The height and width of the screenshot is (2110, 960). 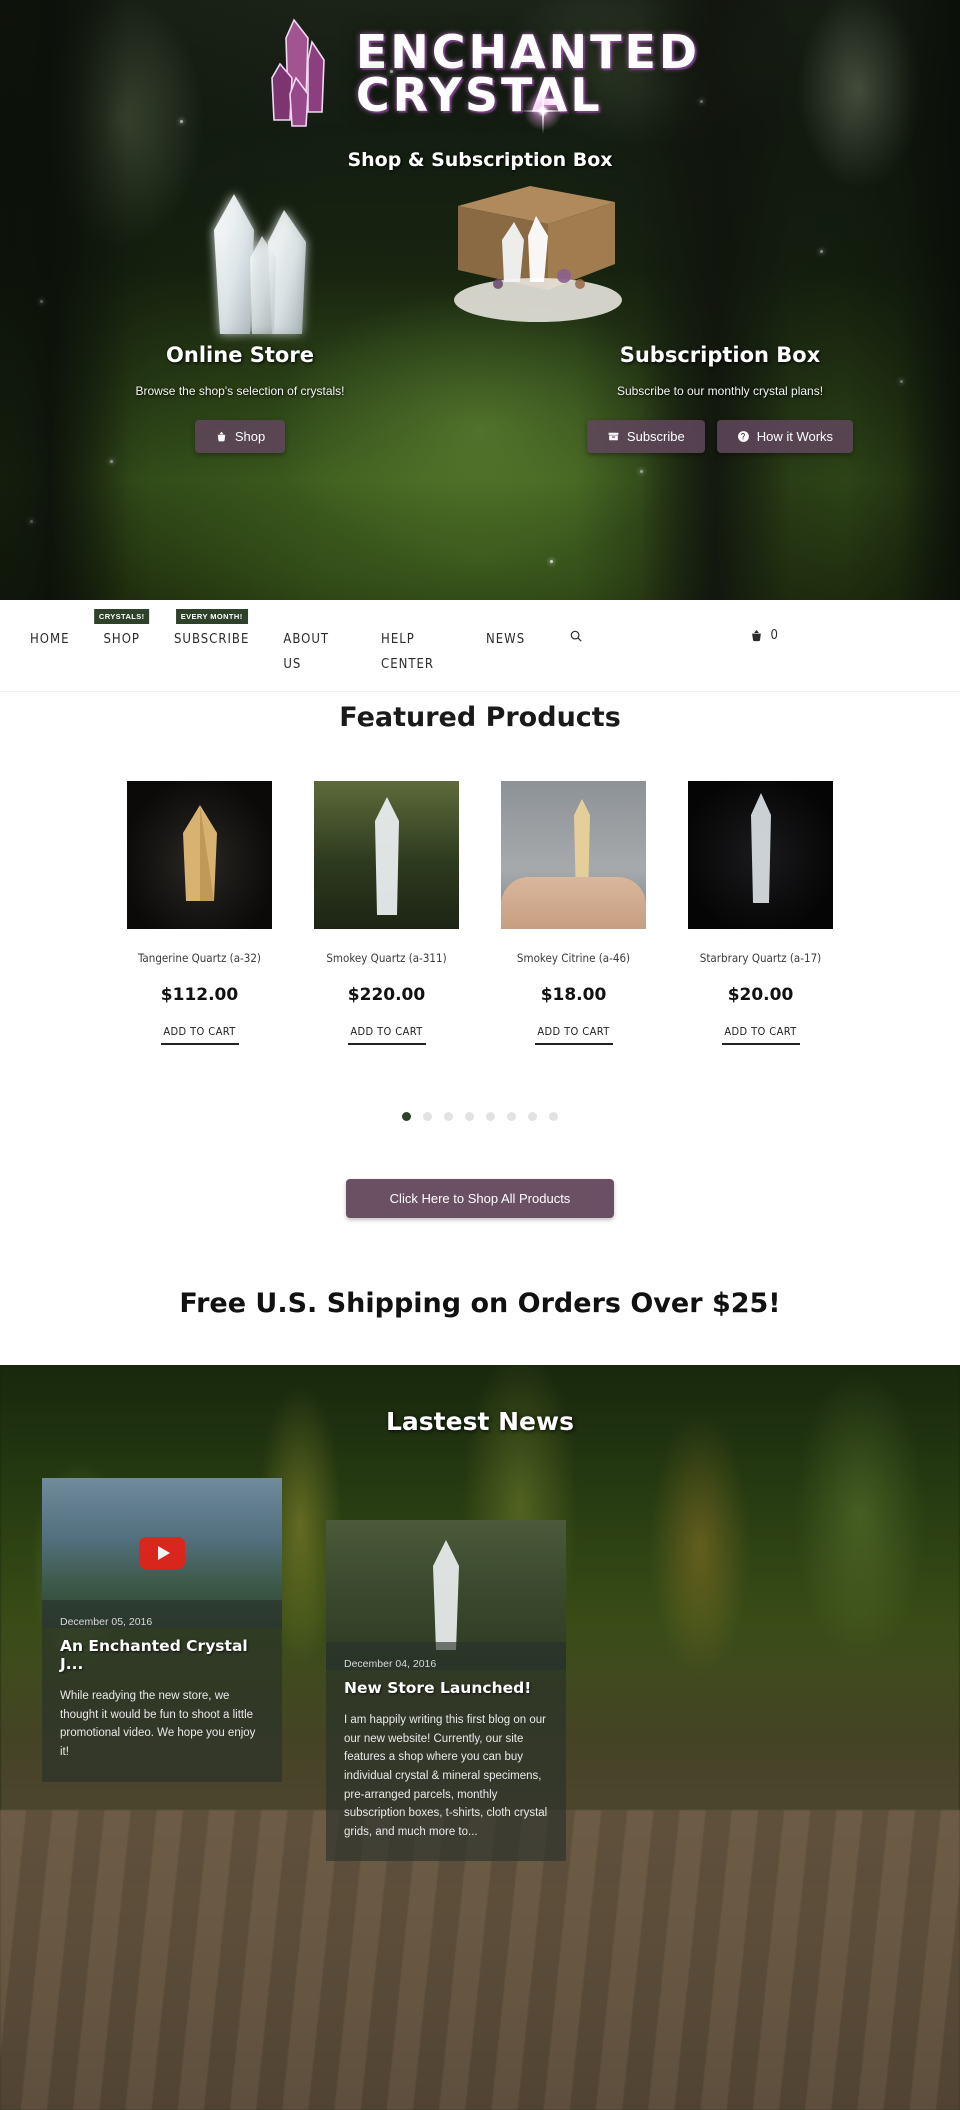 I want to click on nav-item-news: NEWS, so click(x=505, y=640).